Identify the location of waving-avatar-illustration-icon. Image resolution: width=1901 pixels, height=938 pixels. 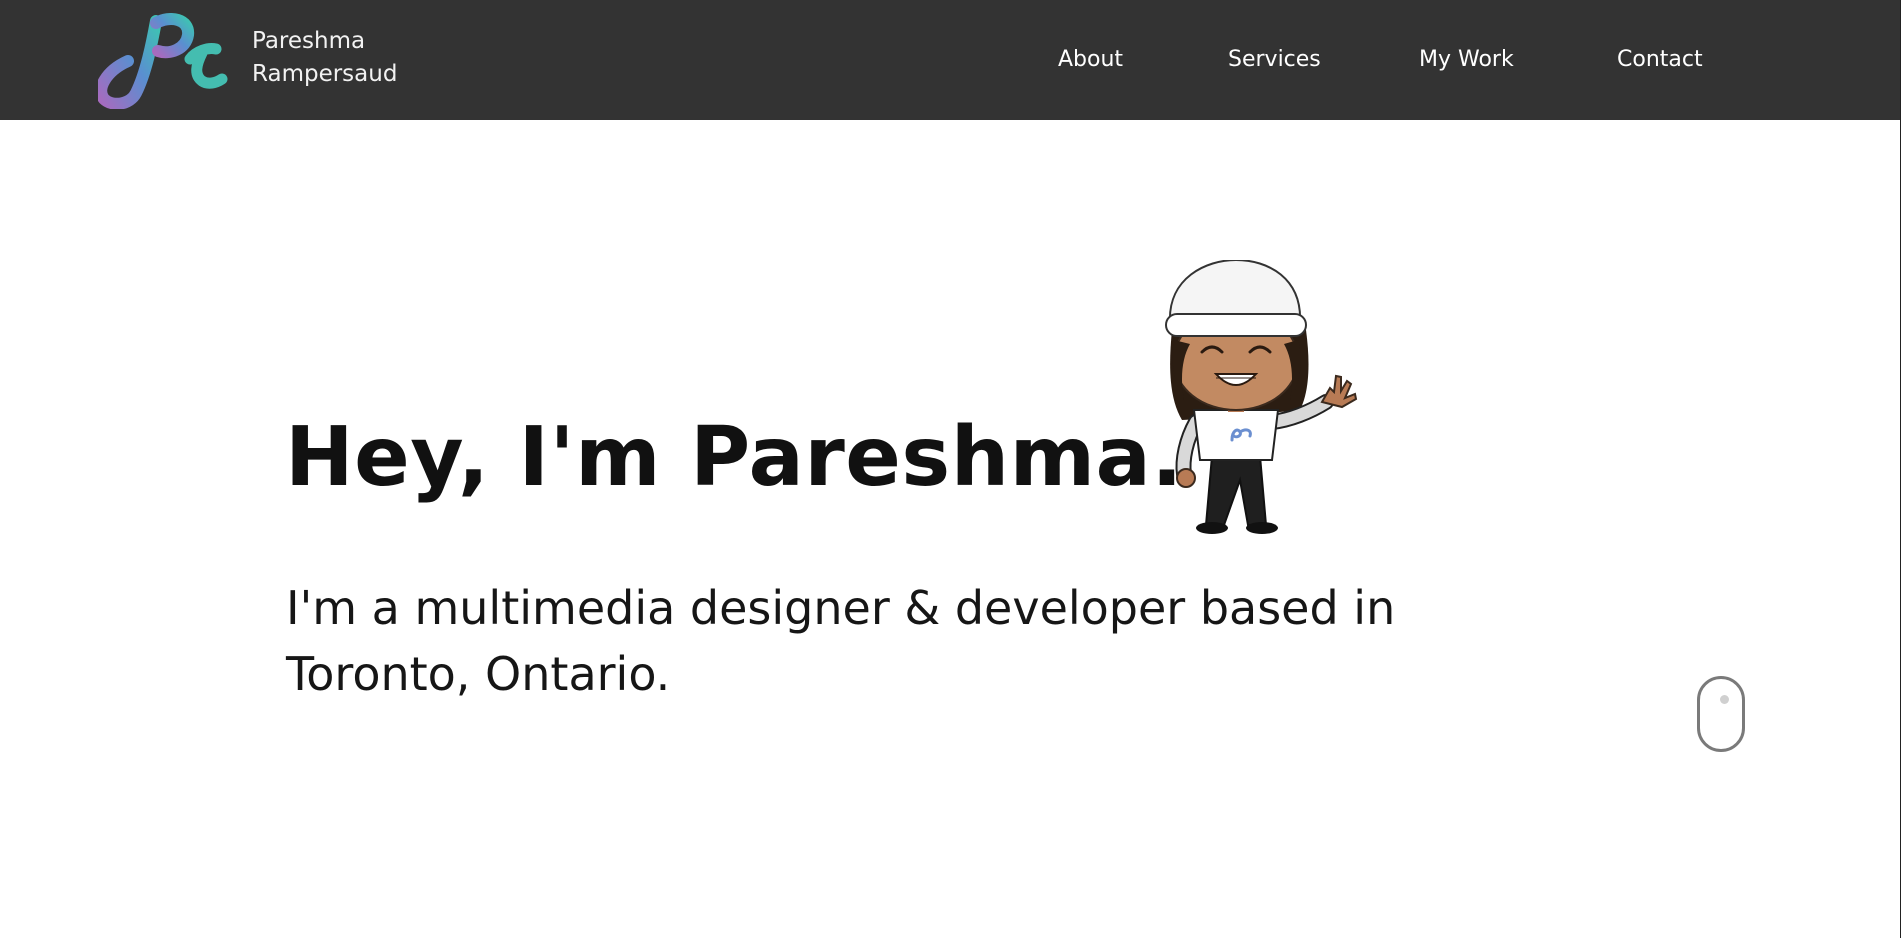
(1261, 397).